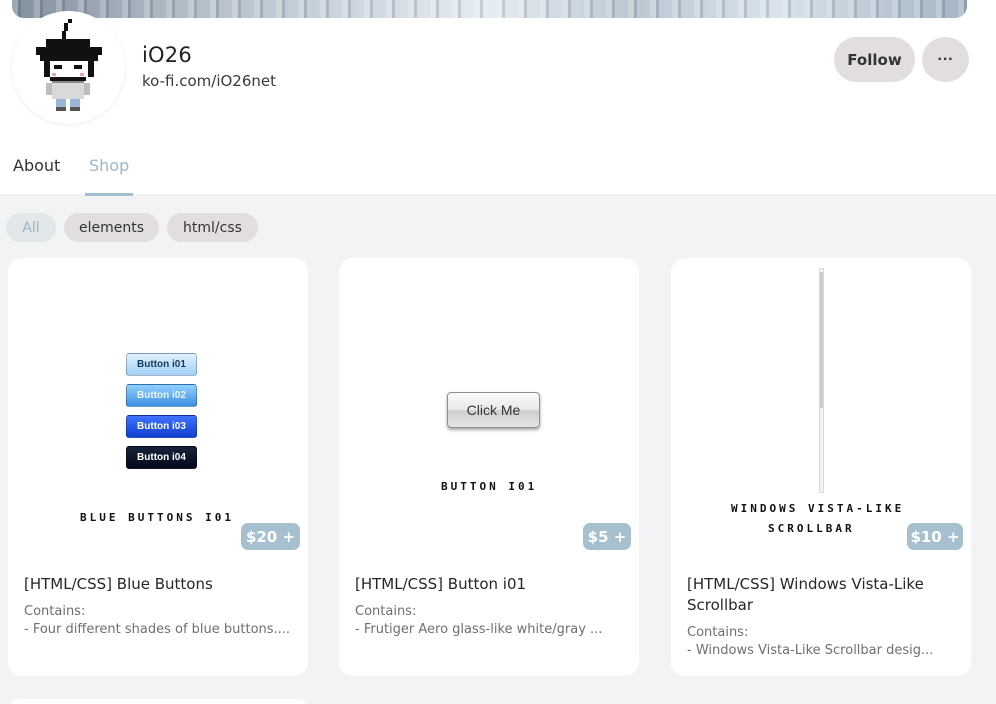  What do you see at coordinates (157, 517) in the screenshot?
I see `preview-caption: Blue Buttons i01` at bounding box center [157, 517].